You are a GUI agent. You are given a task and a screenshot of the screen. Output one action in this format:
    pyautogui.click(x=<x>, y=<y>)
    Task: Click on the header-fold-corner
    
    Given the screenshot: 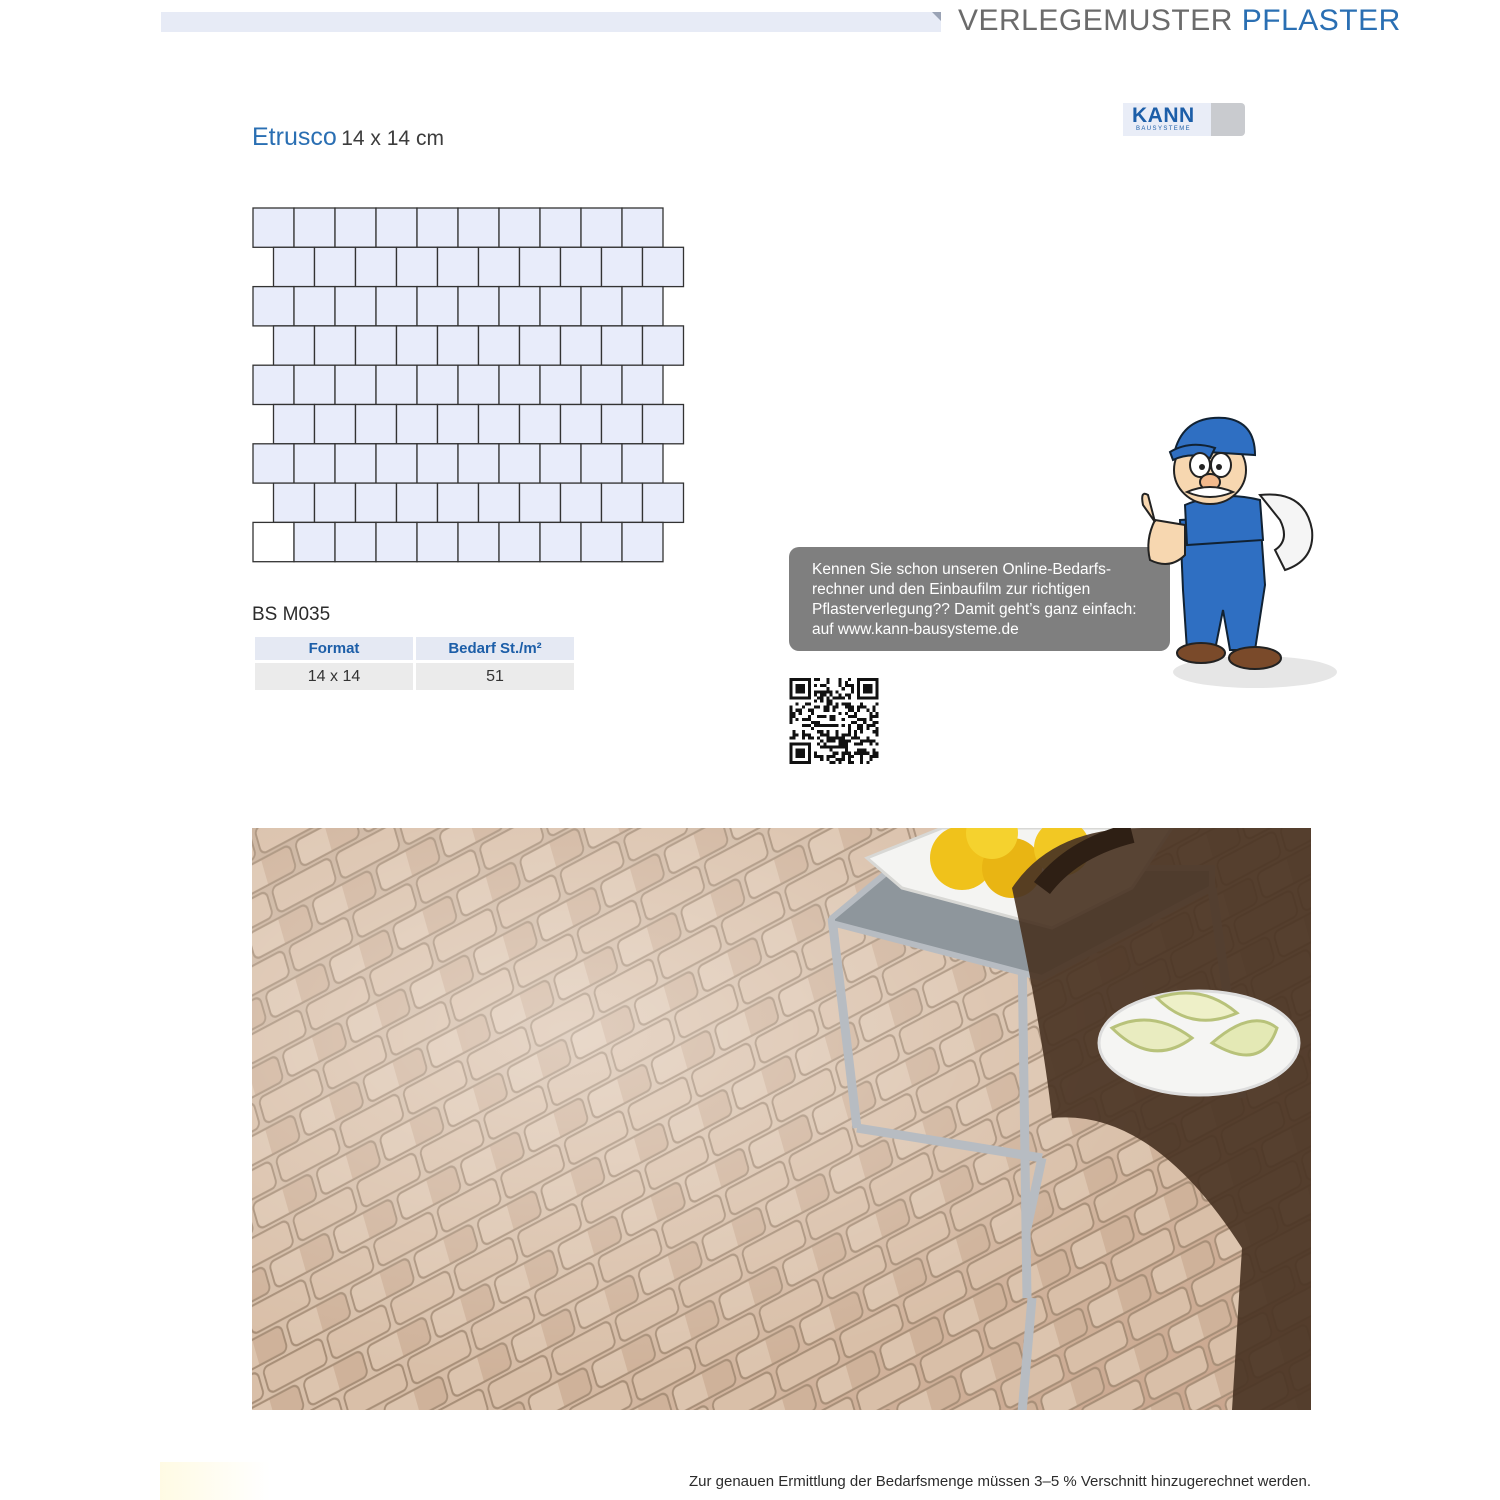 What is the action you would take?
    pyautogui.click(x=936, y=16)
    